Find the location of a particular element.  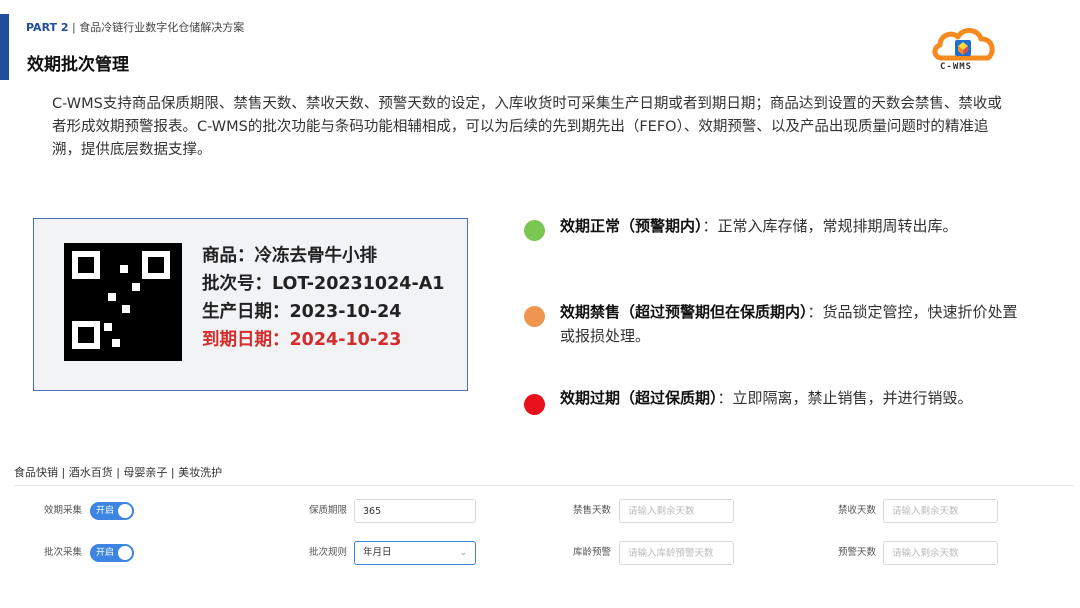

chevron-down-icon: ⌄ is located at coordinates (463, 553).